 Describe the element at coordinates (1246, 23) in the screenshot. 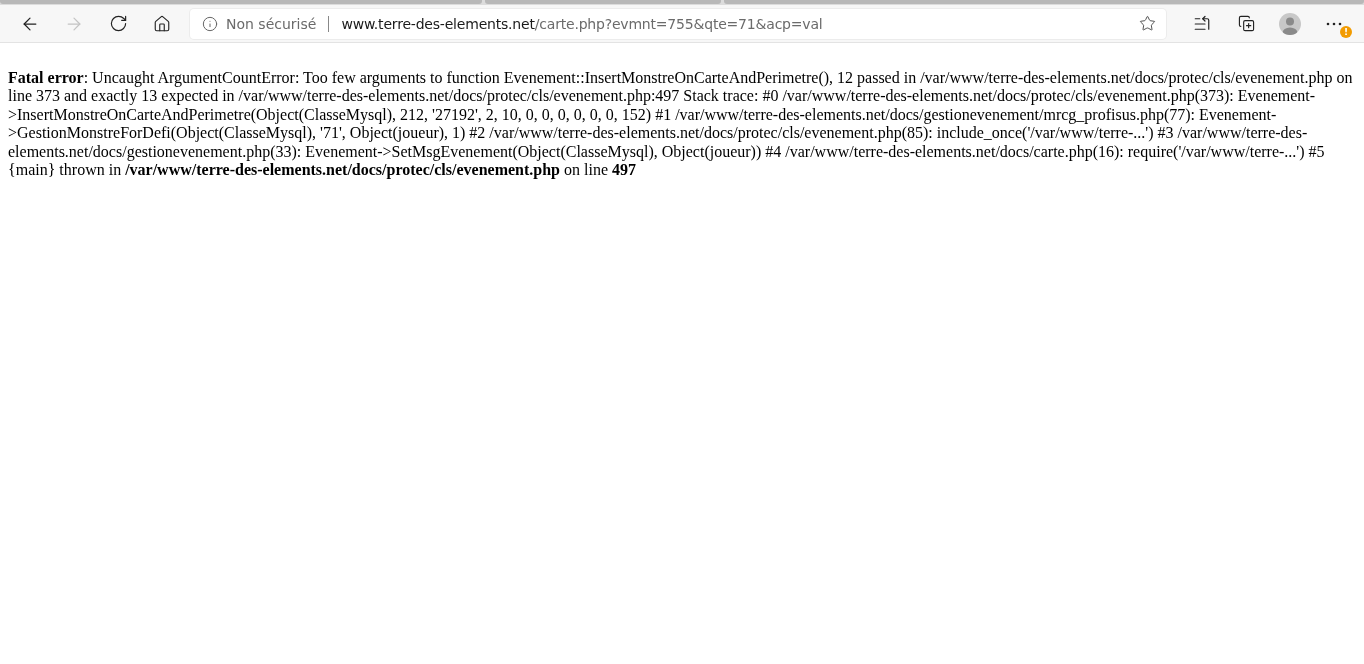

I see `collections-icon` at that location.